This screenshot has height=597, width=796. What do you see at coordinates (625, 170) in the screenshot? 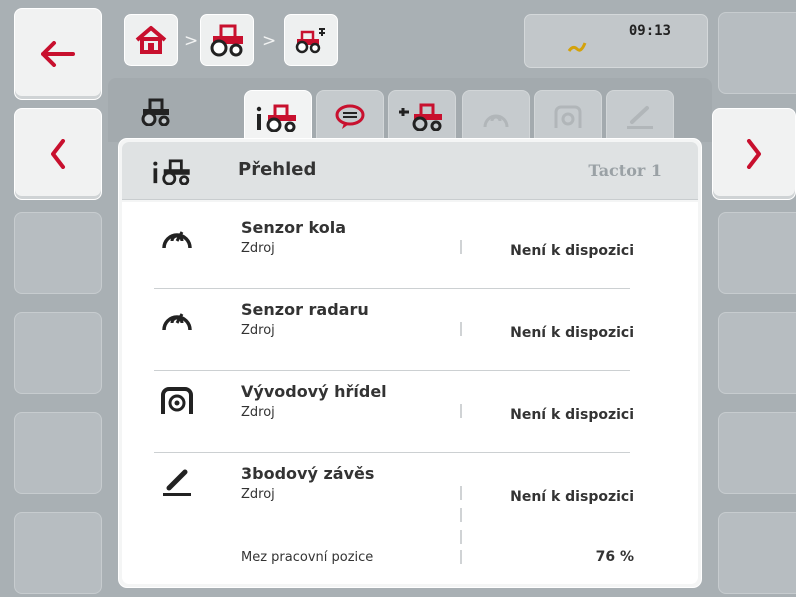
I see `tractor-name: Tactor 1` at bounding box center [625, 170].